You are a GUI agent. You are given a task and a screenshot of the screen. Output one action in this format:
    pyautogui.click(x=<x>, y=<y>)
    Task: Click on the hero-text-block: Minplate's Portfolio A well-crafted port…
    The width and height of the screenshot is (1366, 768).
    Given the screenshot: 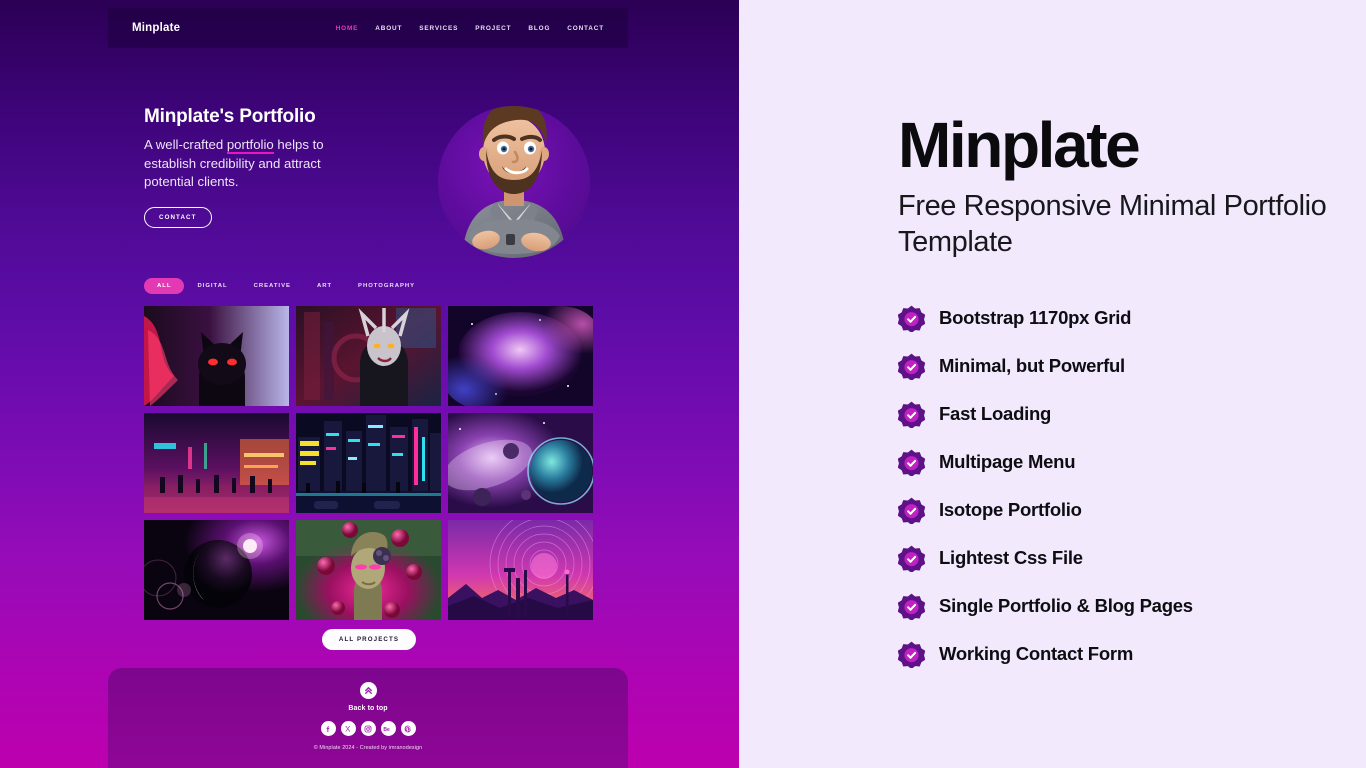 What is the action you would take?
    pyautogui.click(x=259, y=167)
    